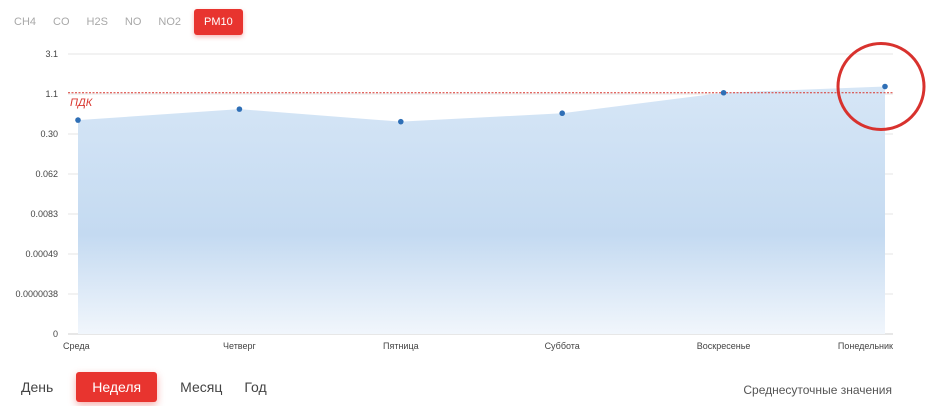 This screenshot has height=406, width=936. Describe the element at coordinates (562, 346) in the screenshot. I see `x-tick-label: Суббота` at that location.